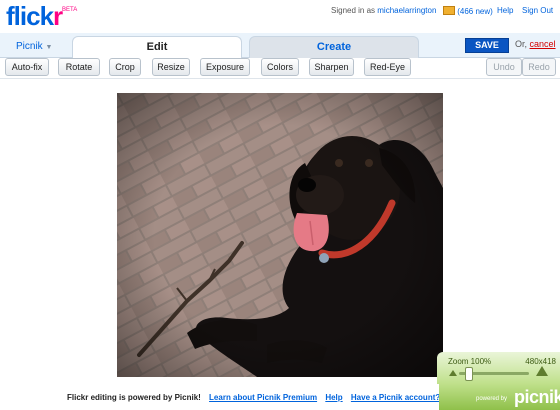  Describe the element at coordinates (157, 47) in the screenshot. I see `tab-edit: Edit` at that location.